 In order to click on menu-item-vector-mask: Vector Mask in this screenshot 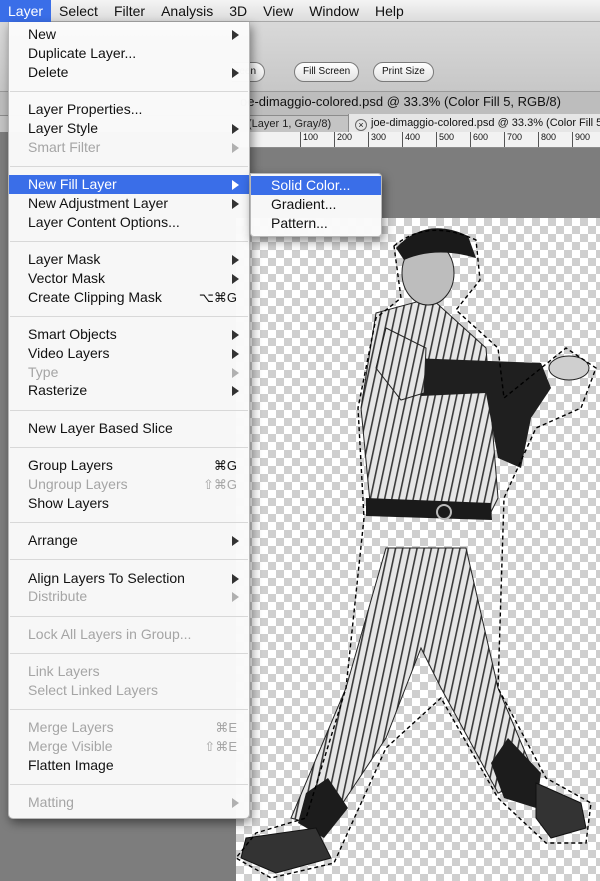, I will do `click(129, 278)`.